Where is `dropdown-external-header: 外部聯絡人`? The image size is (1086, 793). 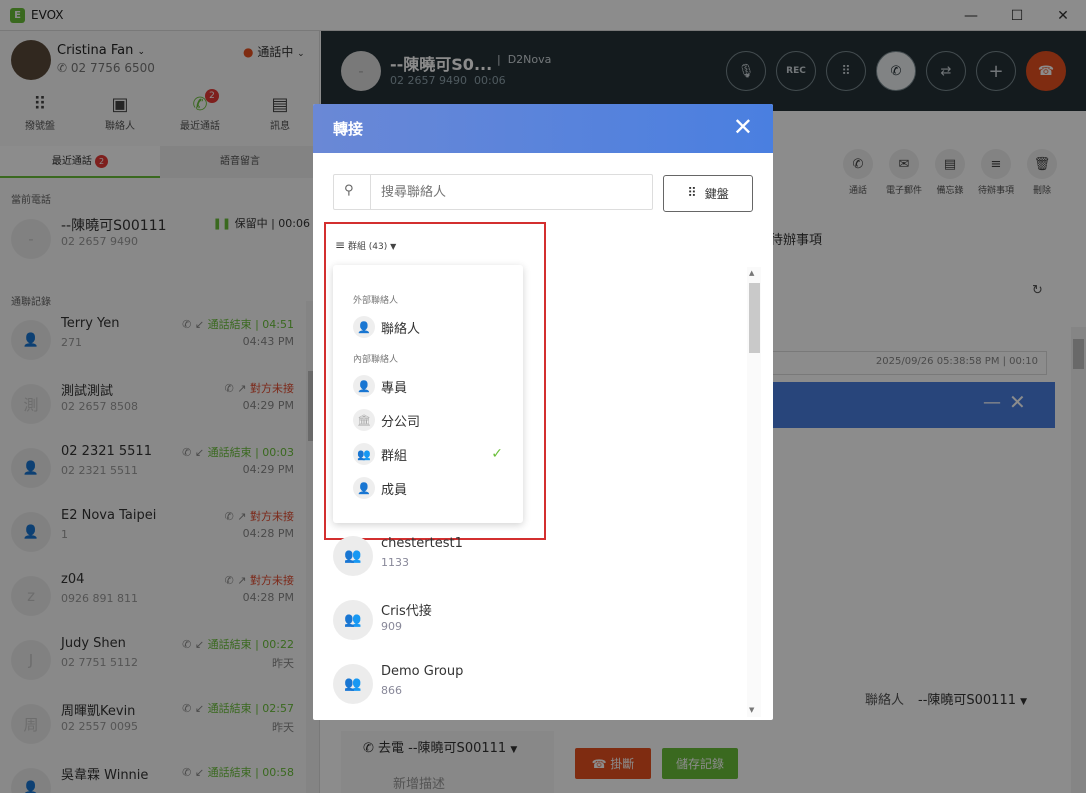
dropdown-external-header: 外部聯絡人 is located at coordinates (376, 301).